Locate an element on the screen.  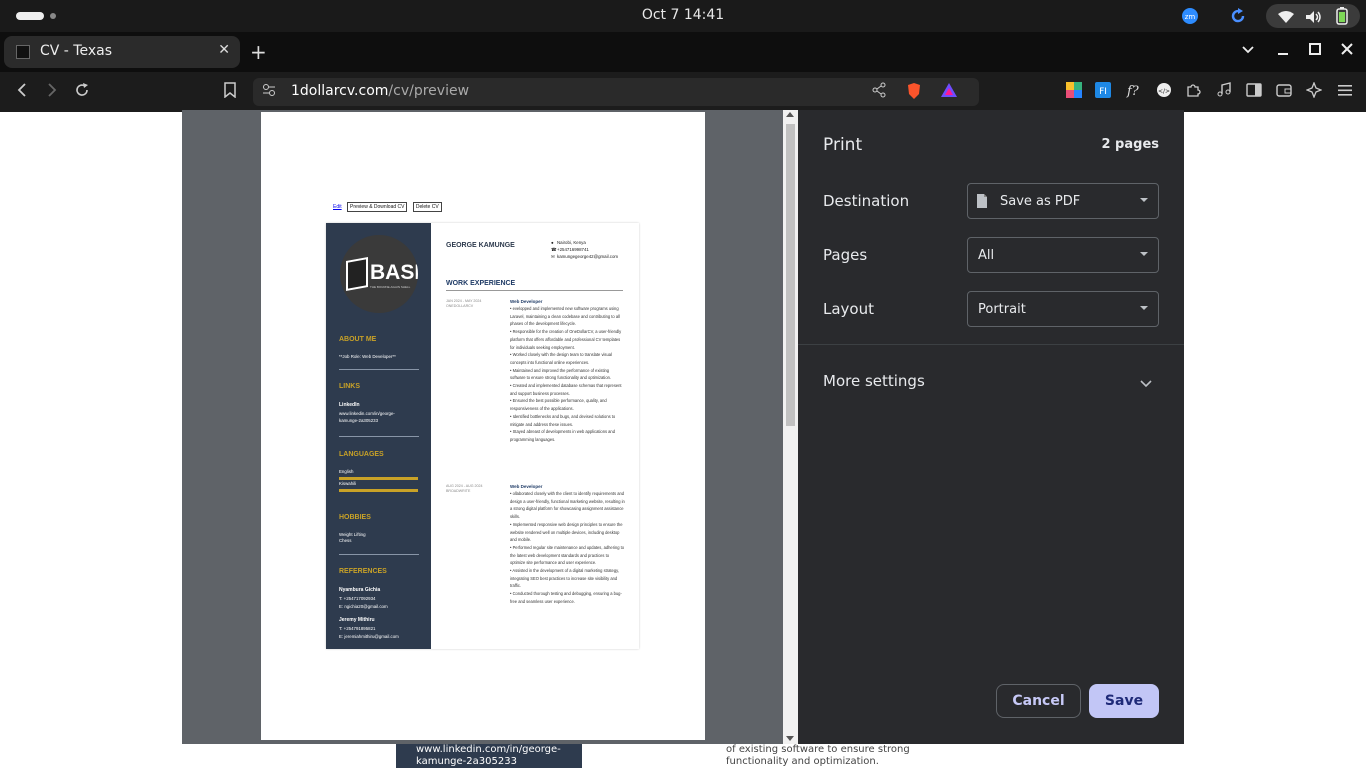
maximize-icon is located at coordinates (1315, 51).